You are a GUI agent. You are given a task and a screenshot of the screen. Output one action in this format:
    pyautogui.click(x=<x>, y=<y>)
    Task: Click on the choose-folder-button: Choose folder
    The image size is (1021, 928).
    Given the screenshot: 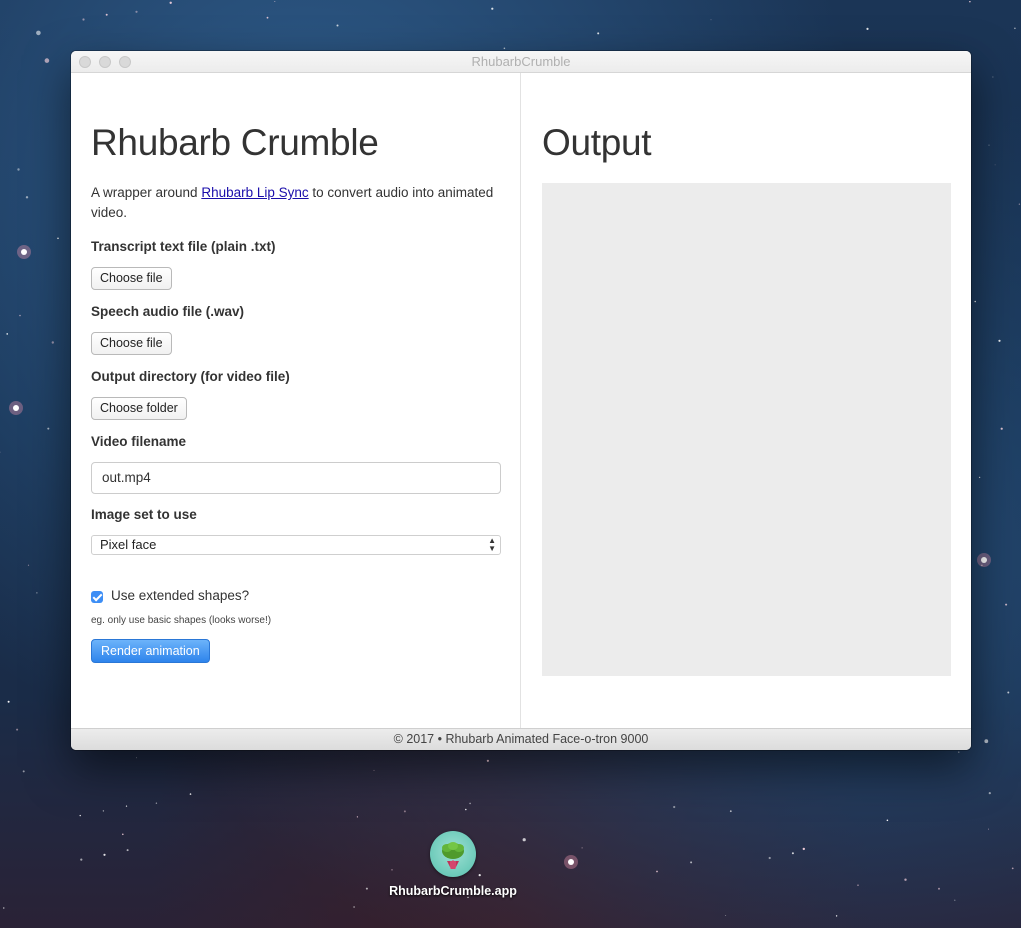 What is the action you would take?
    pyautogui.click(x=139, y=408)
    